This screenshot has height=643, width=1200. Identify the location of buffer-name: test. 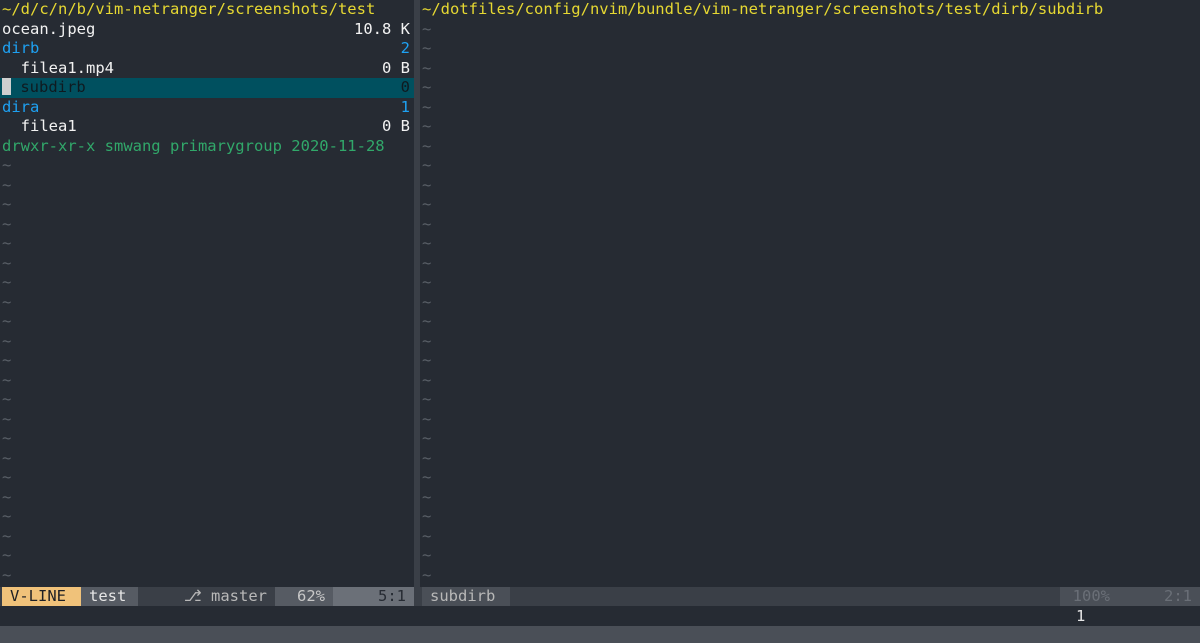
(109, 596).